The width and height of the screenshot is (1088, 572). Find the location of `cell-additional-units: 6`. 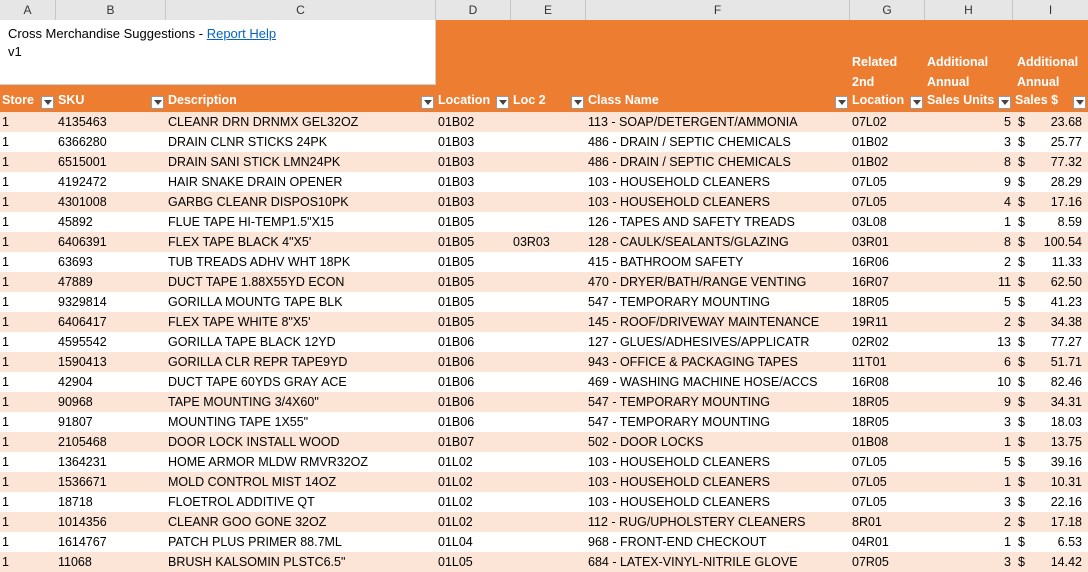

cell-additional-units: 6 is located at coordinates (968, 362).